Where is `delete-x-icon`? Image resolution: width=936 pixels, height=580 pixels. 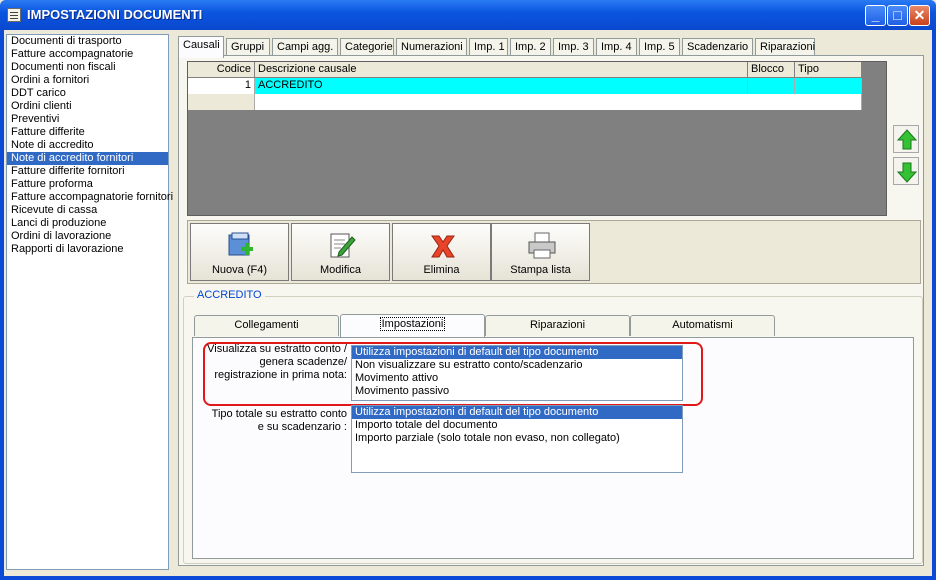 delete-x-icon is located at coordinates (443, 246).